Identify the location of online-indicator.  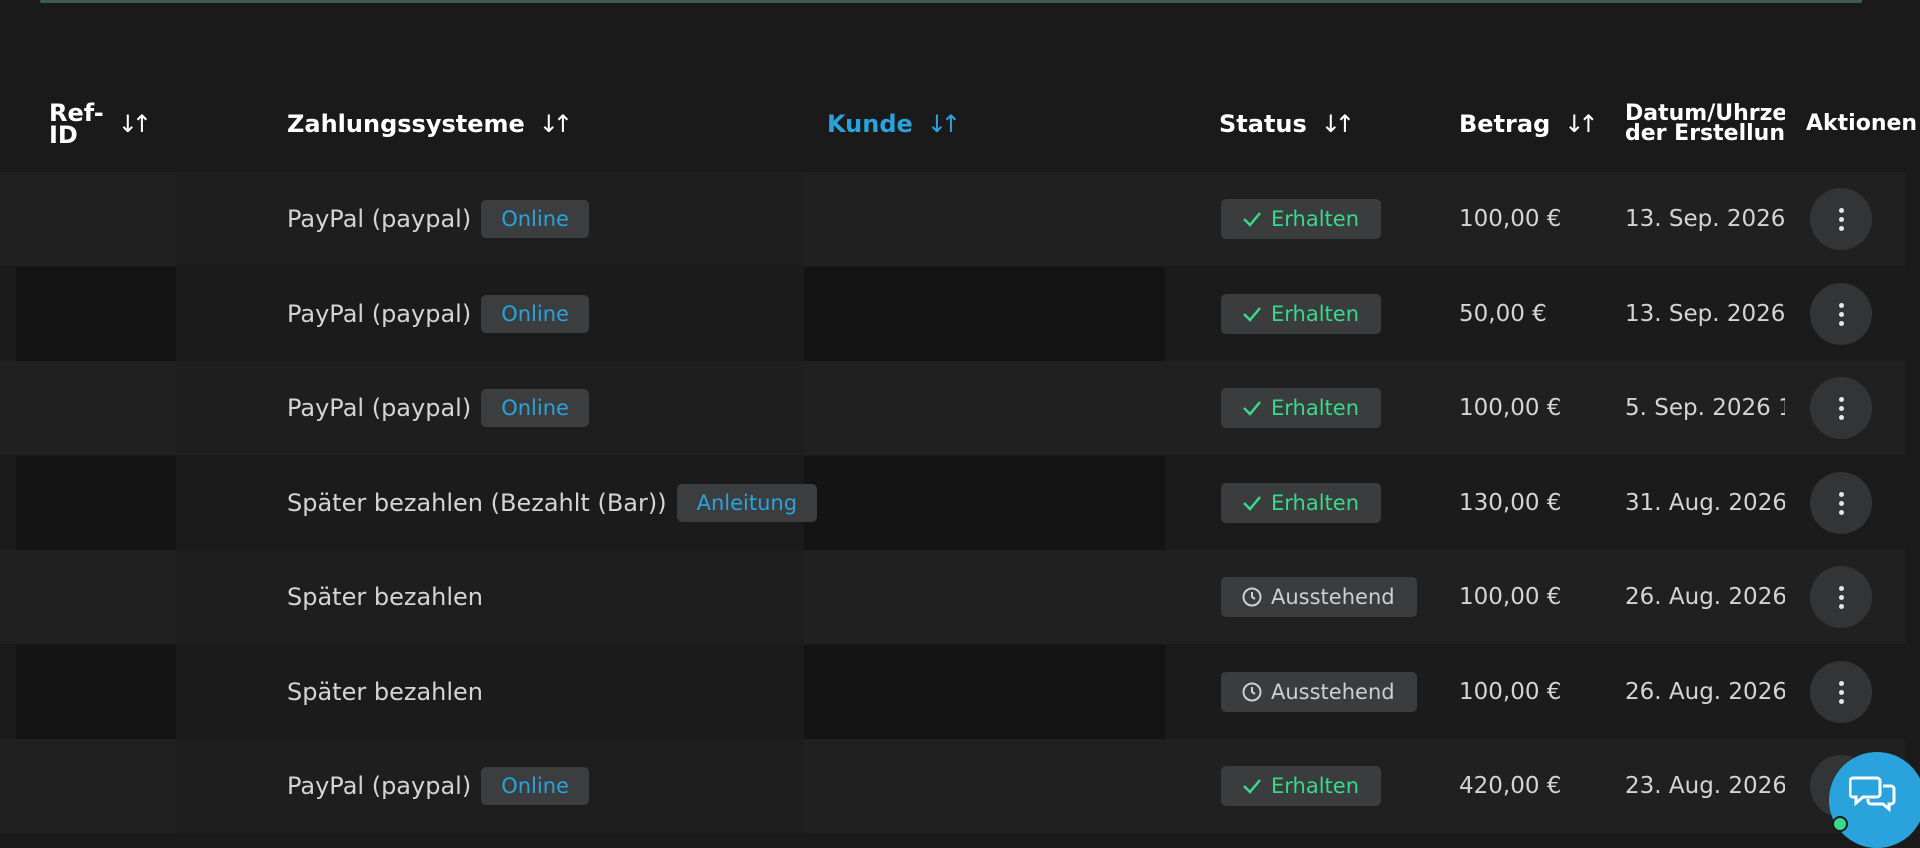
(1840, 824).